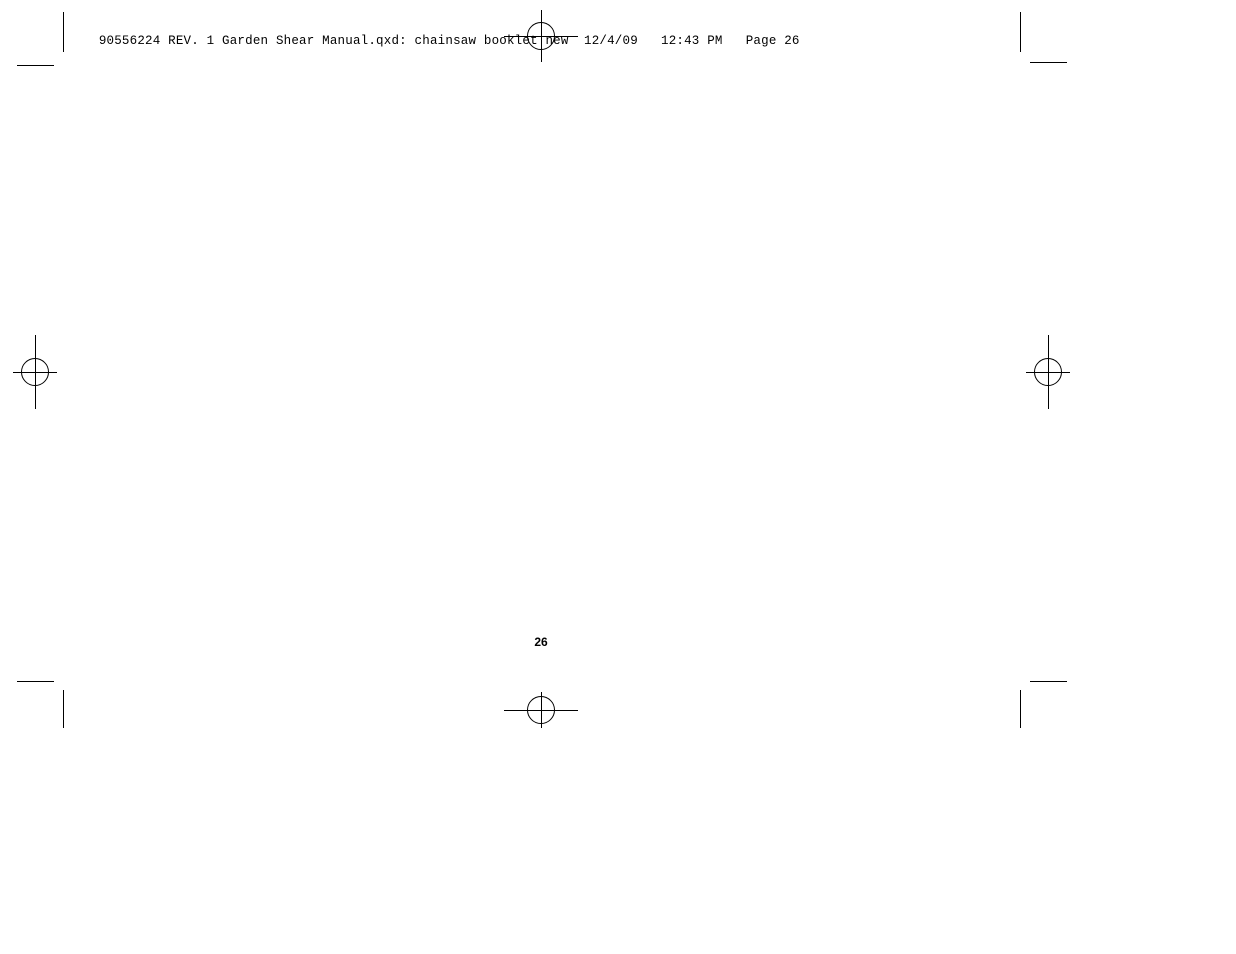 The width and height of the screenshot is (1236, 954). What do you see at coordinates (35, 65) in the screenshot?
I see `crop-mark-top-left-horizontal` at bounding box center [35, 65].